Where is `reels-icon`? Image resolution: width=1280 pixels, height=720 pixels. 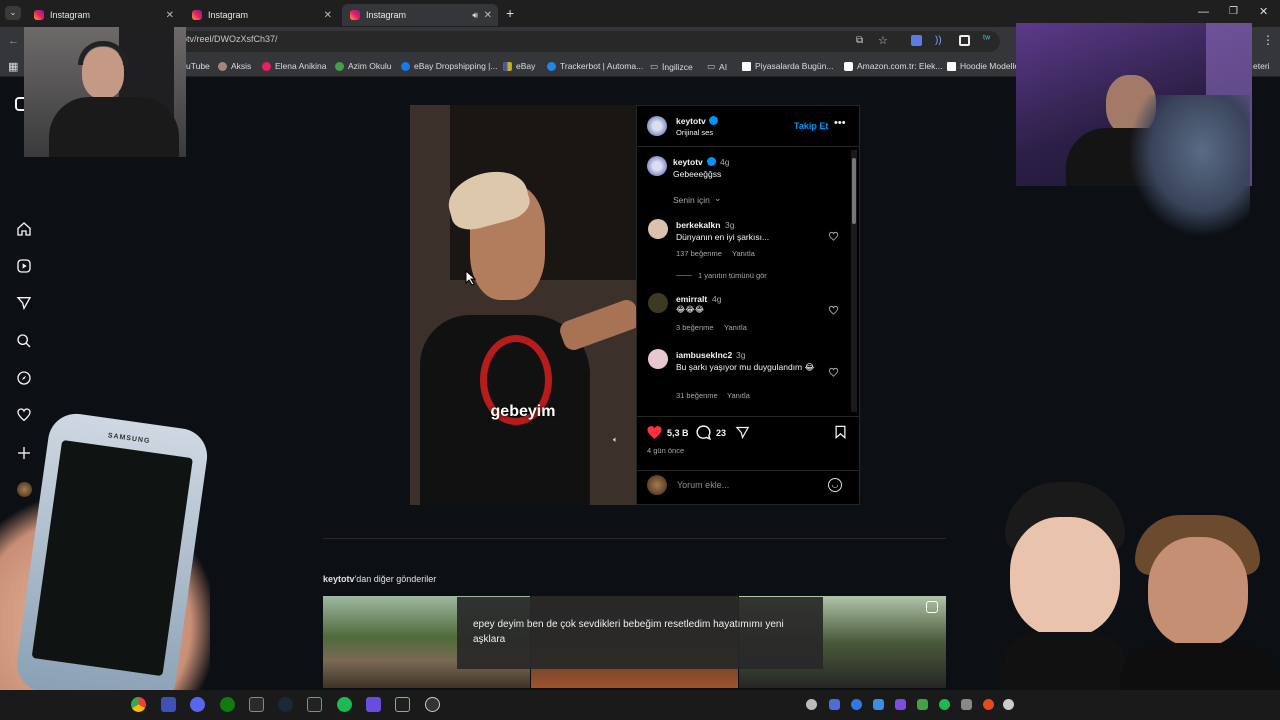
reels-icon is located at coordinates (24, 266).